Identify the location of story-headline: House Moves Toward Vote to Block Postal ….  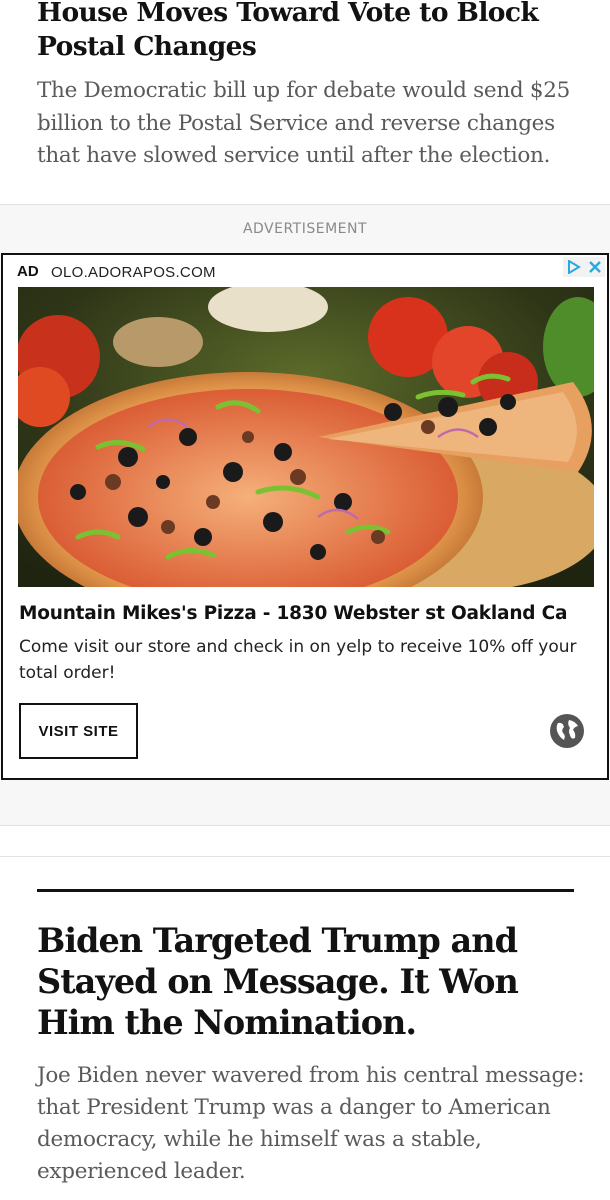
(309, 32).